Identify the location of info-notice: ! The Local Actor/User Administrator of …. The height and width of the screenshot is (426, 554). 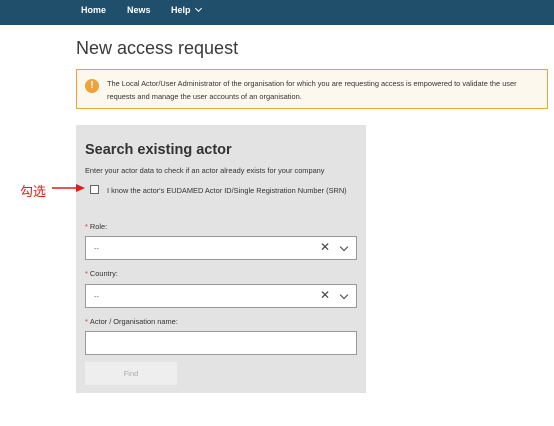
(312, 89).